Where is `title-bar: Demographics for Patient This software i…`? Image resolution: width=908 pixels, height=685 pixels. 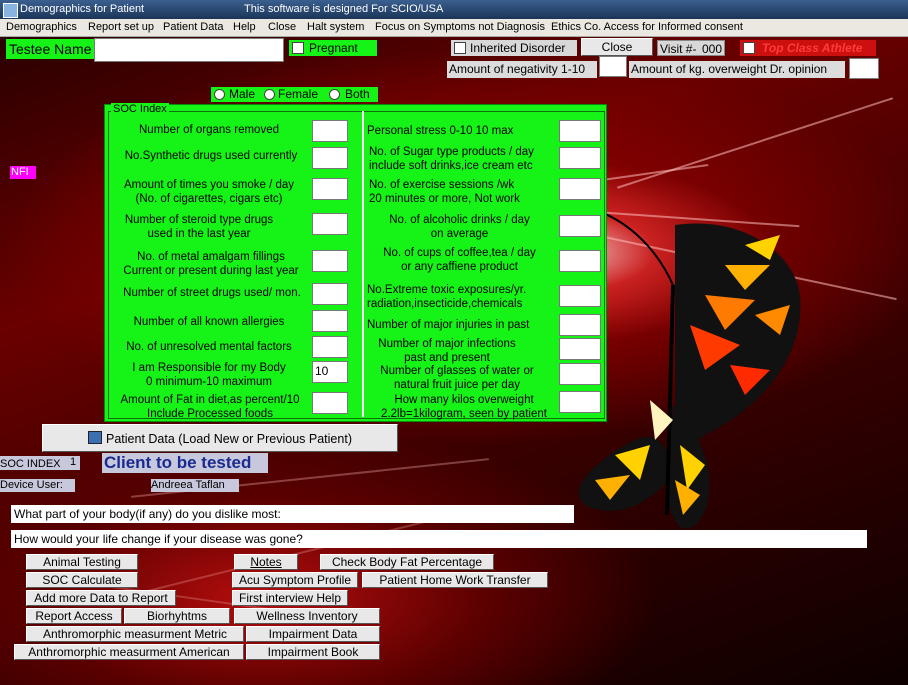
title-bar: Demographics for Patient This software i… is located at coordinates (454, 9).